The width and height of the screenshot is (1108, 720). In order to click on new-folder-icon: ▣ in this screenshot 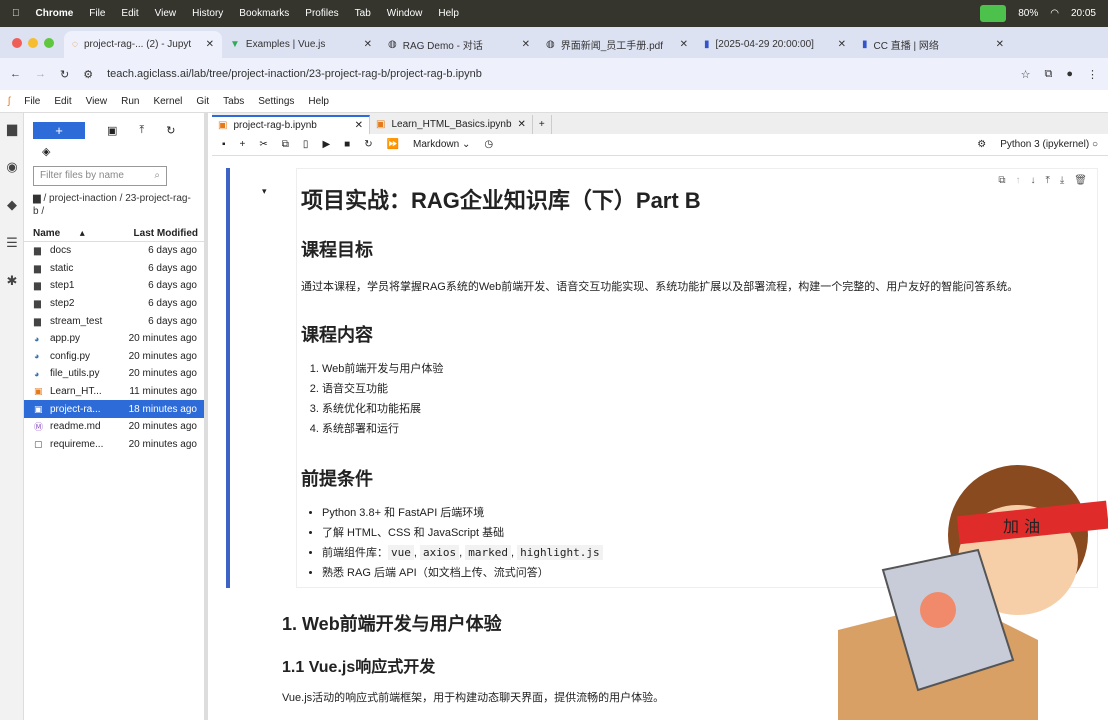, I will do `click(112, 130)`.